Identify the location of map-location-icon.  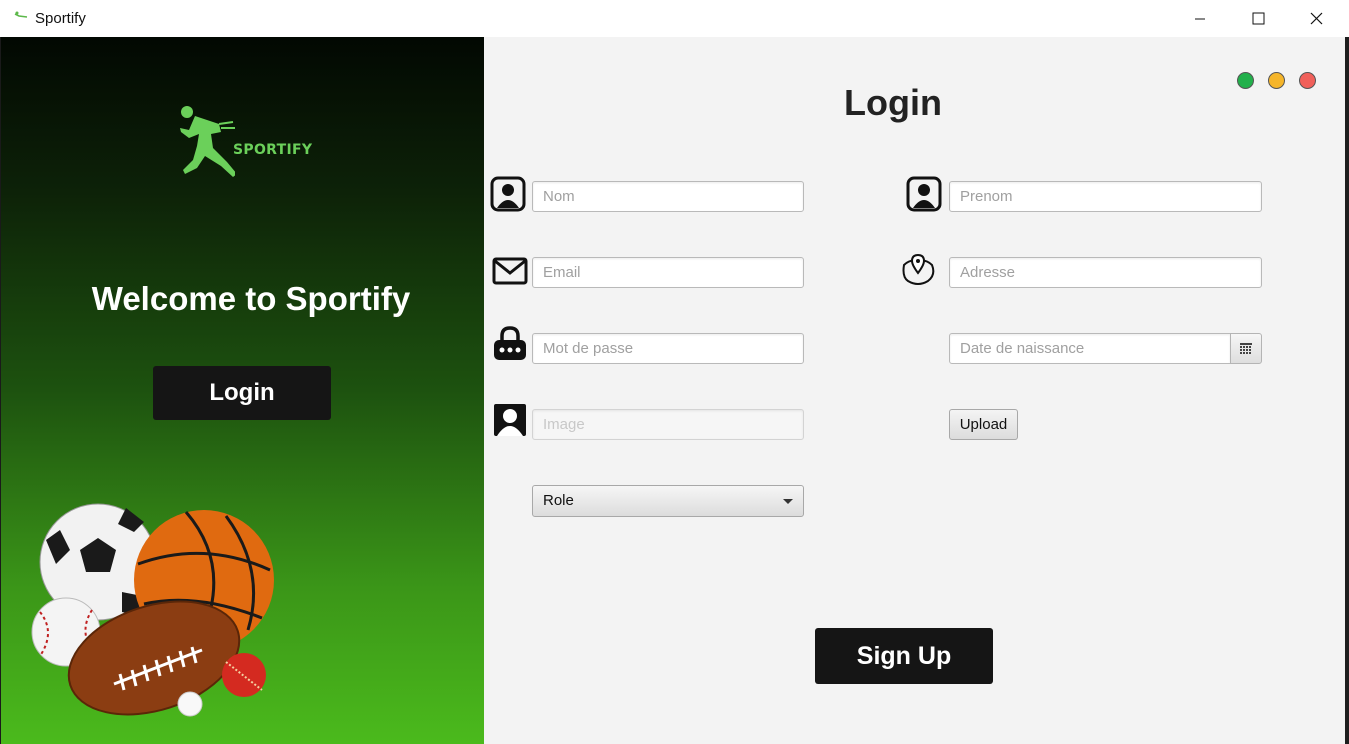
(918, 269).